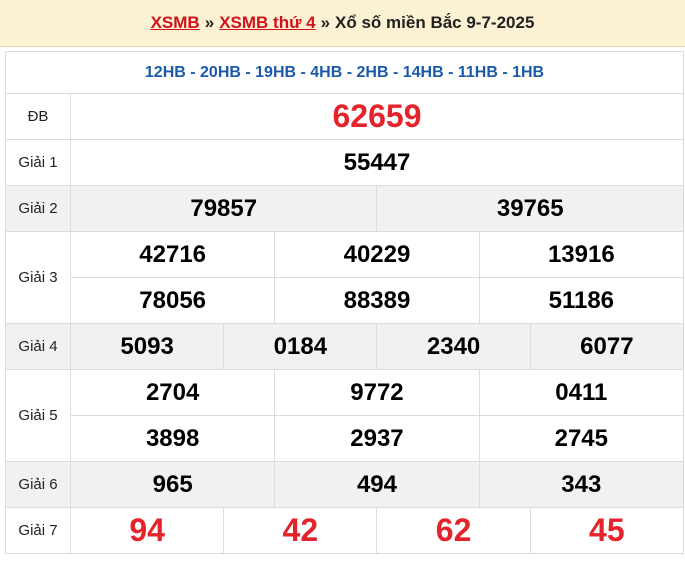 The height and width of the screenshot is (569, 685). What do you see at coordinates (172, 484) in the screenshot?
I see `prize-number: 965` at bounding box center [172, 484].